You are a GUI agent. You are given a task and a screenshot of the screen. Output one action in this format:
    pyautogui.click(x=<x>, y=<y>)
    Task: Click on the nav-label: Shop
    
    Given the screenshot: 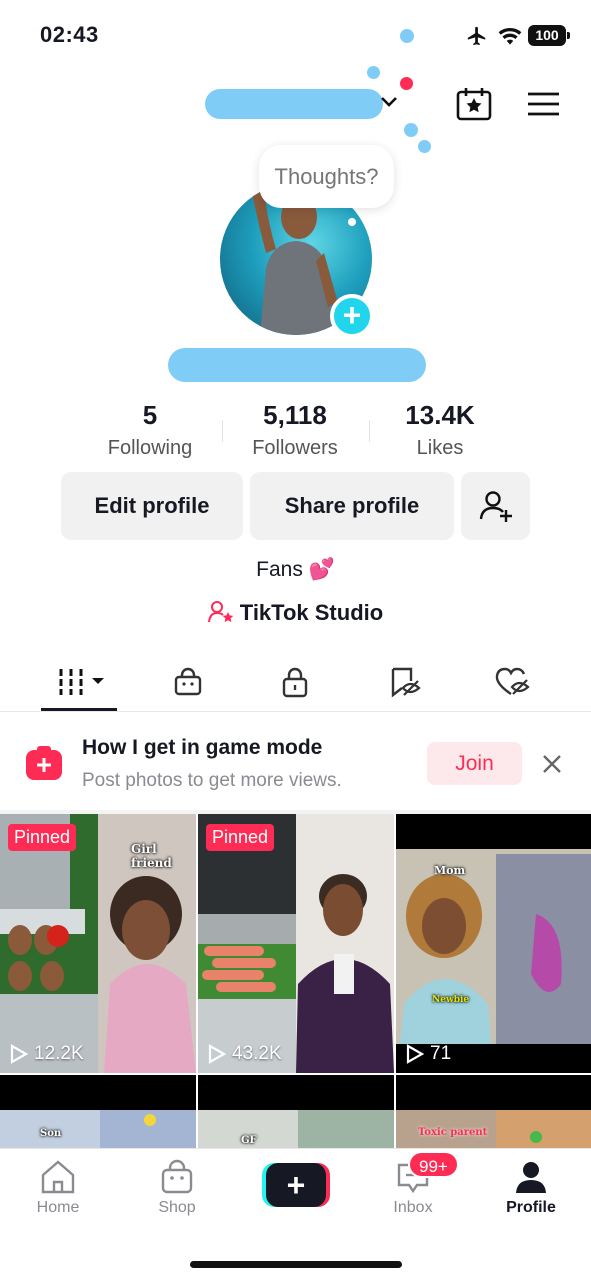 What is the action you would take?
    pyautogui.click(x=177, y=1207)
    